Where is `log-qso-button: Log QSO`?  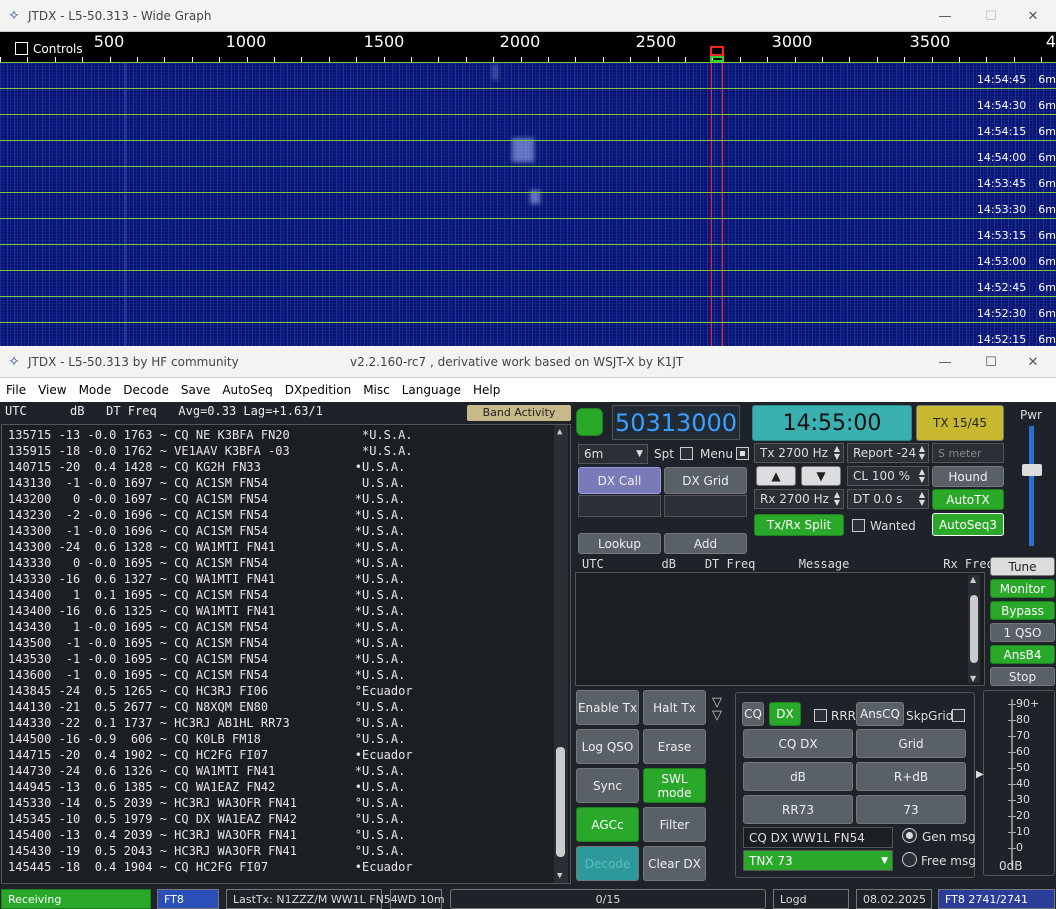 log-qso-button: Log QSO is located at coordinates (607, 746).